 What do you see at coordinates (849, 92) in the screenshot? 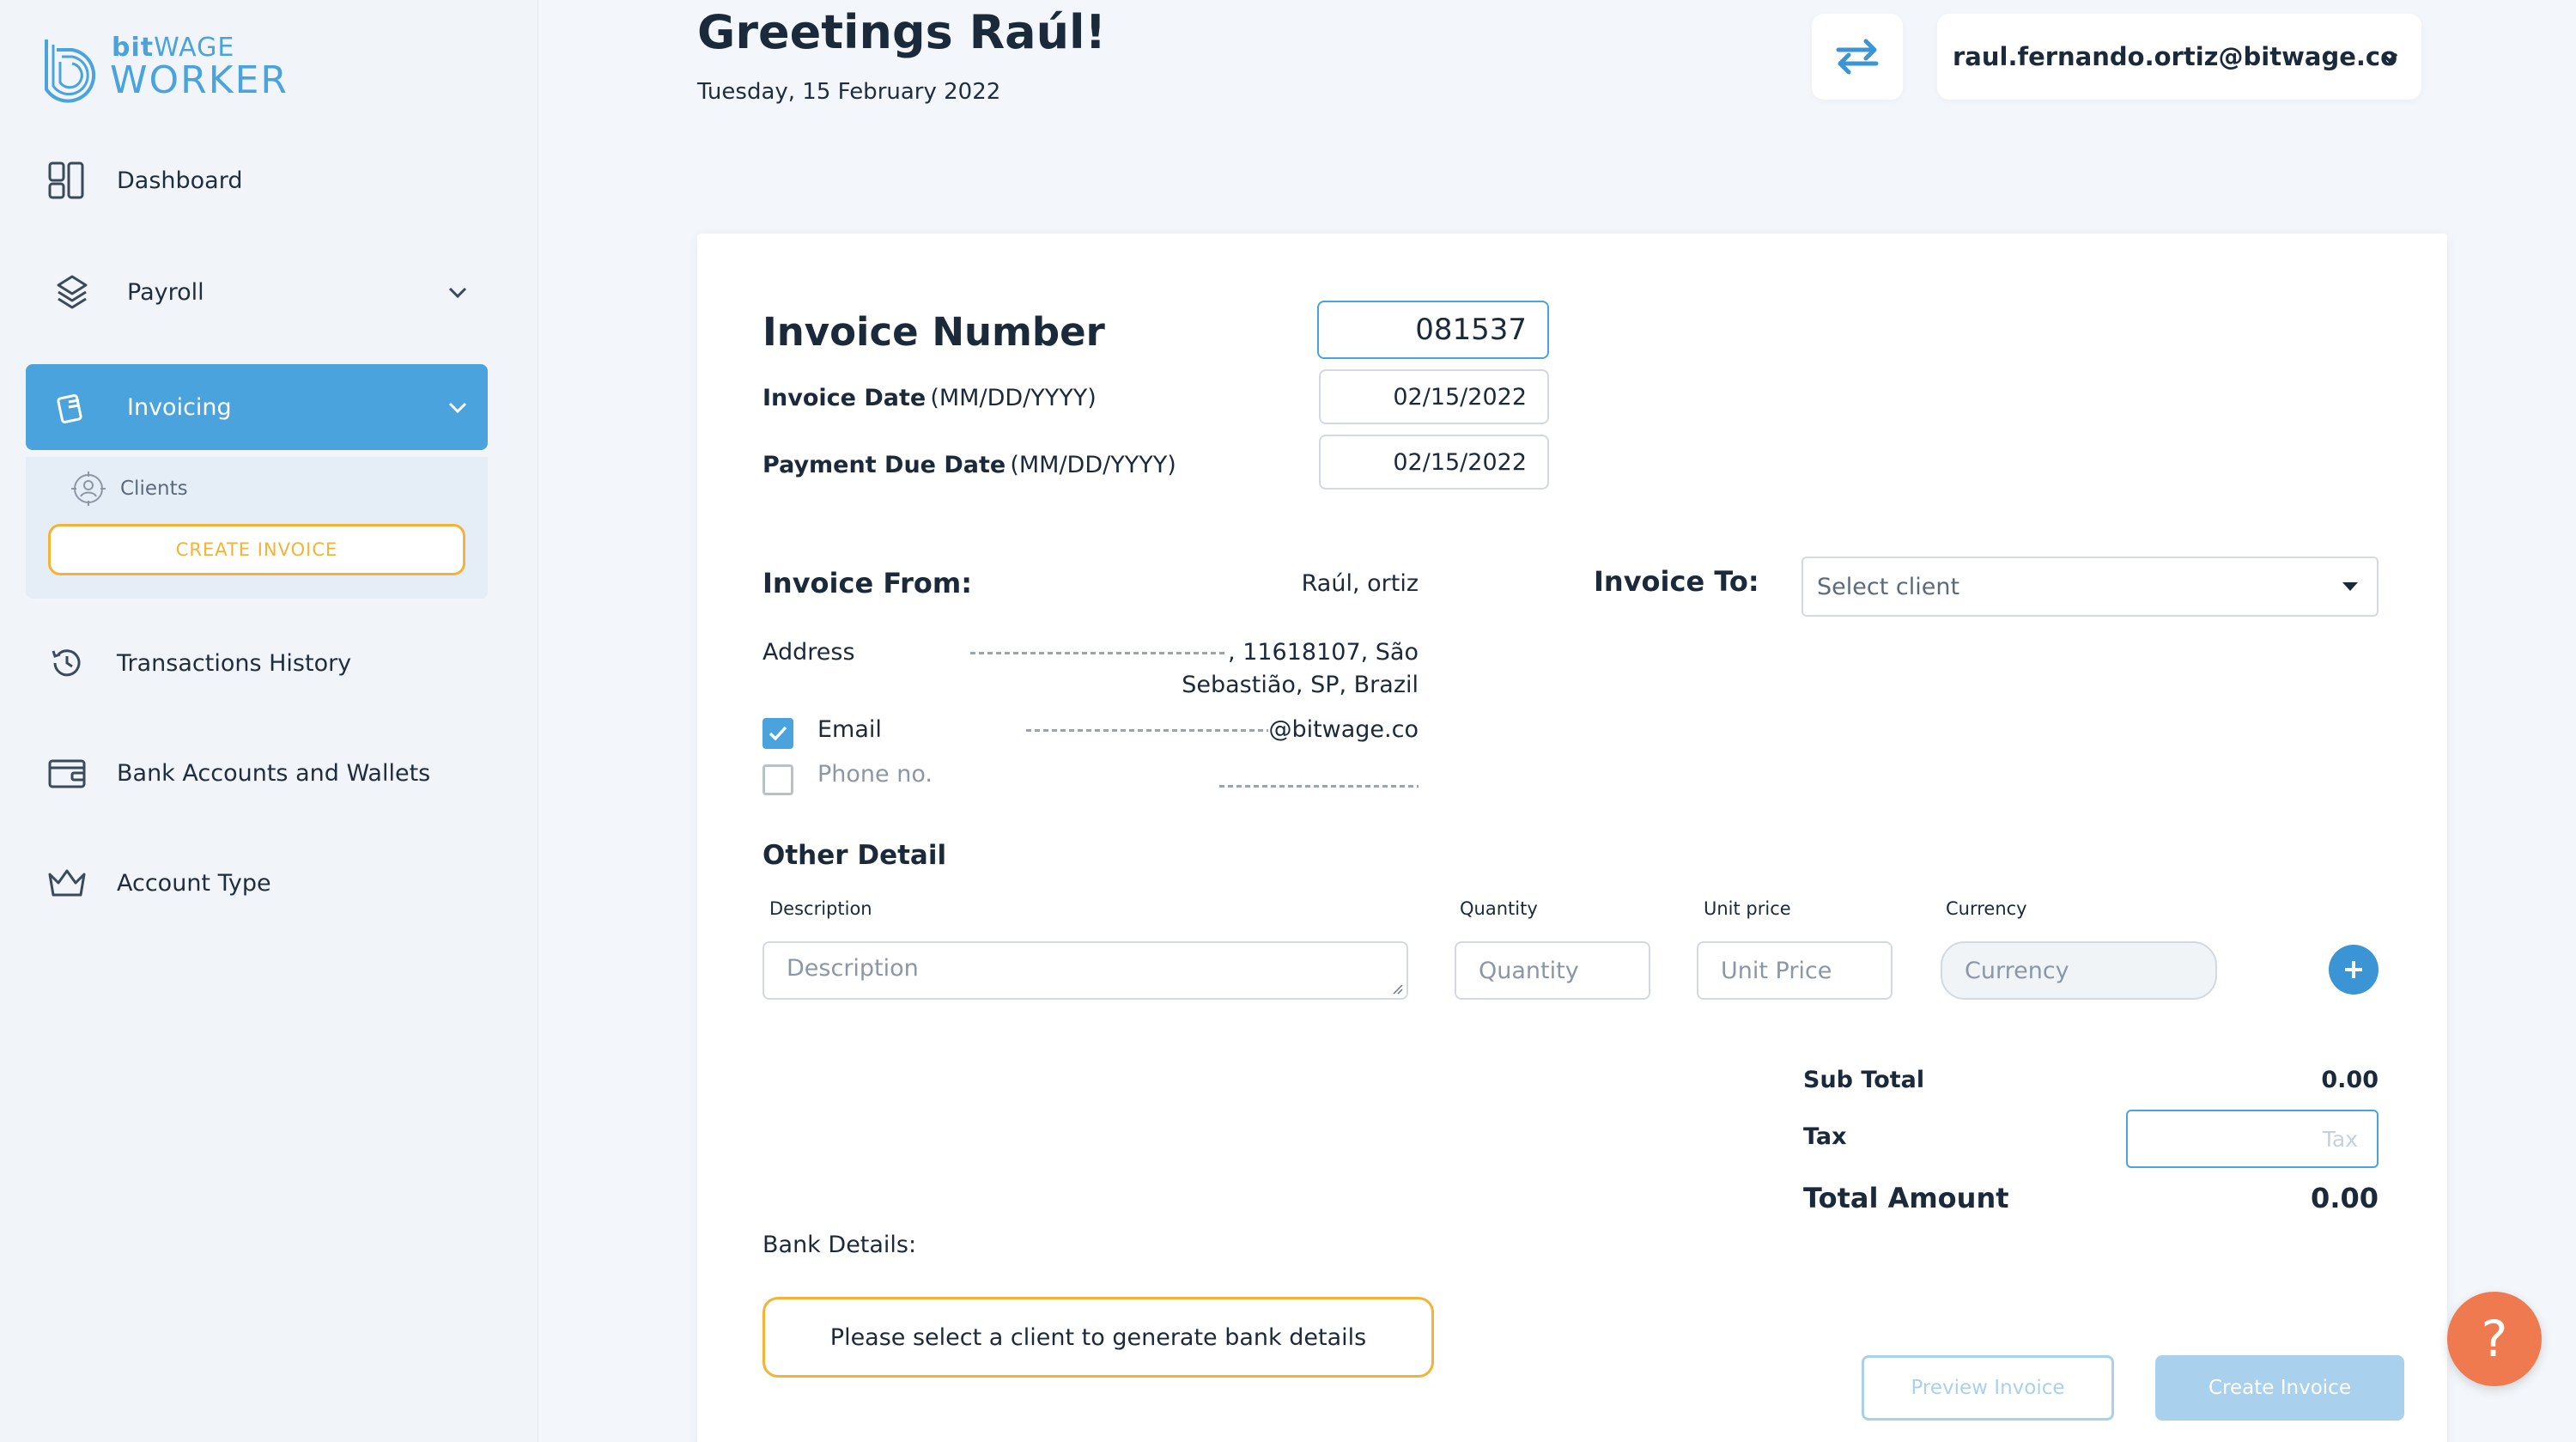
I see `current-date: Tuesday, 15 February 2022` at bounding box center [849, 92].